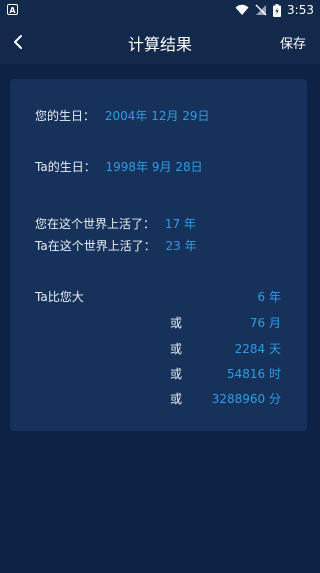  What do you see at coordinates (246, 399) in the screenshot?
I see `diff-minutes-value: 3288960 分` at bounding box center [246, 399].